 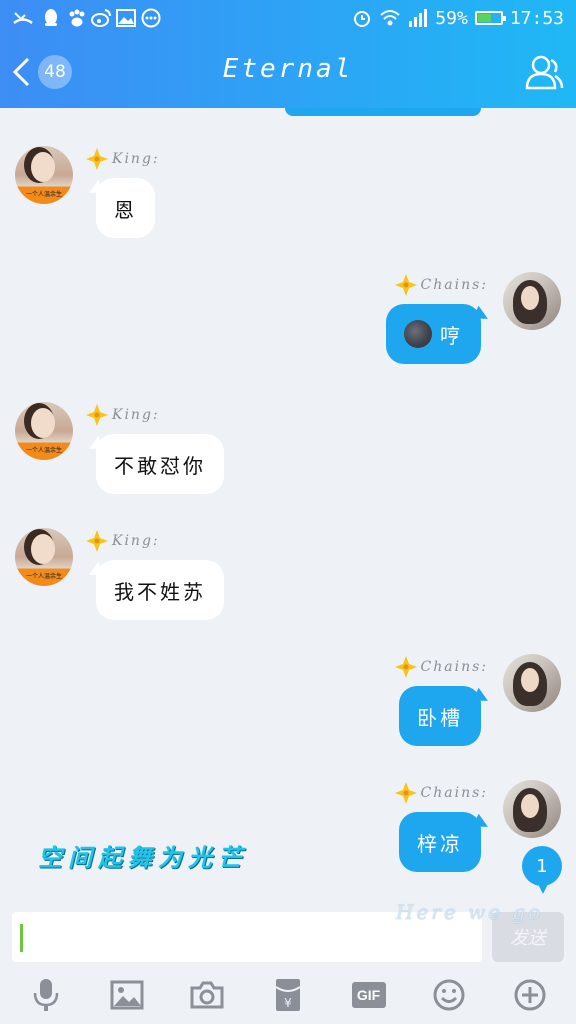 I want to click on message-bubble-partial, so click(x=383, y=112).